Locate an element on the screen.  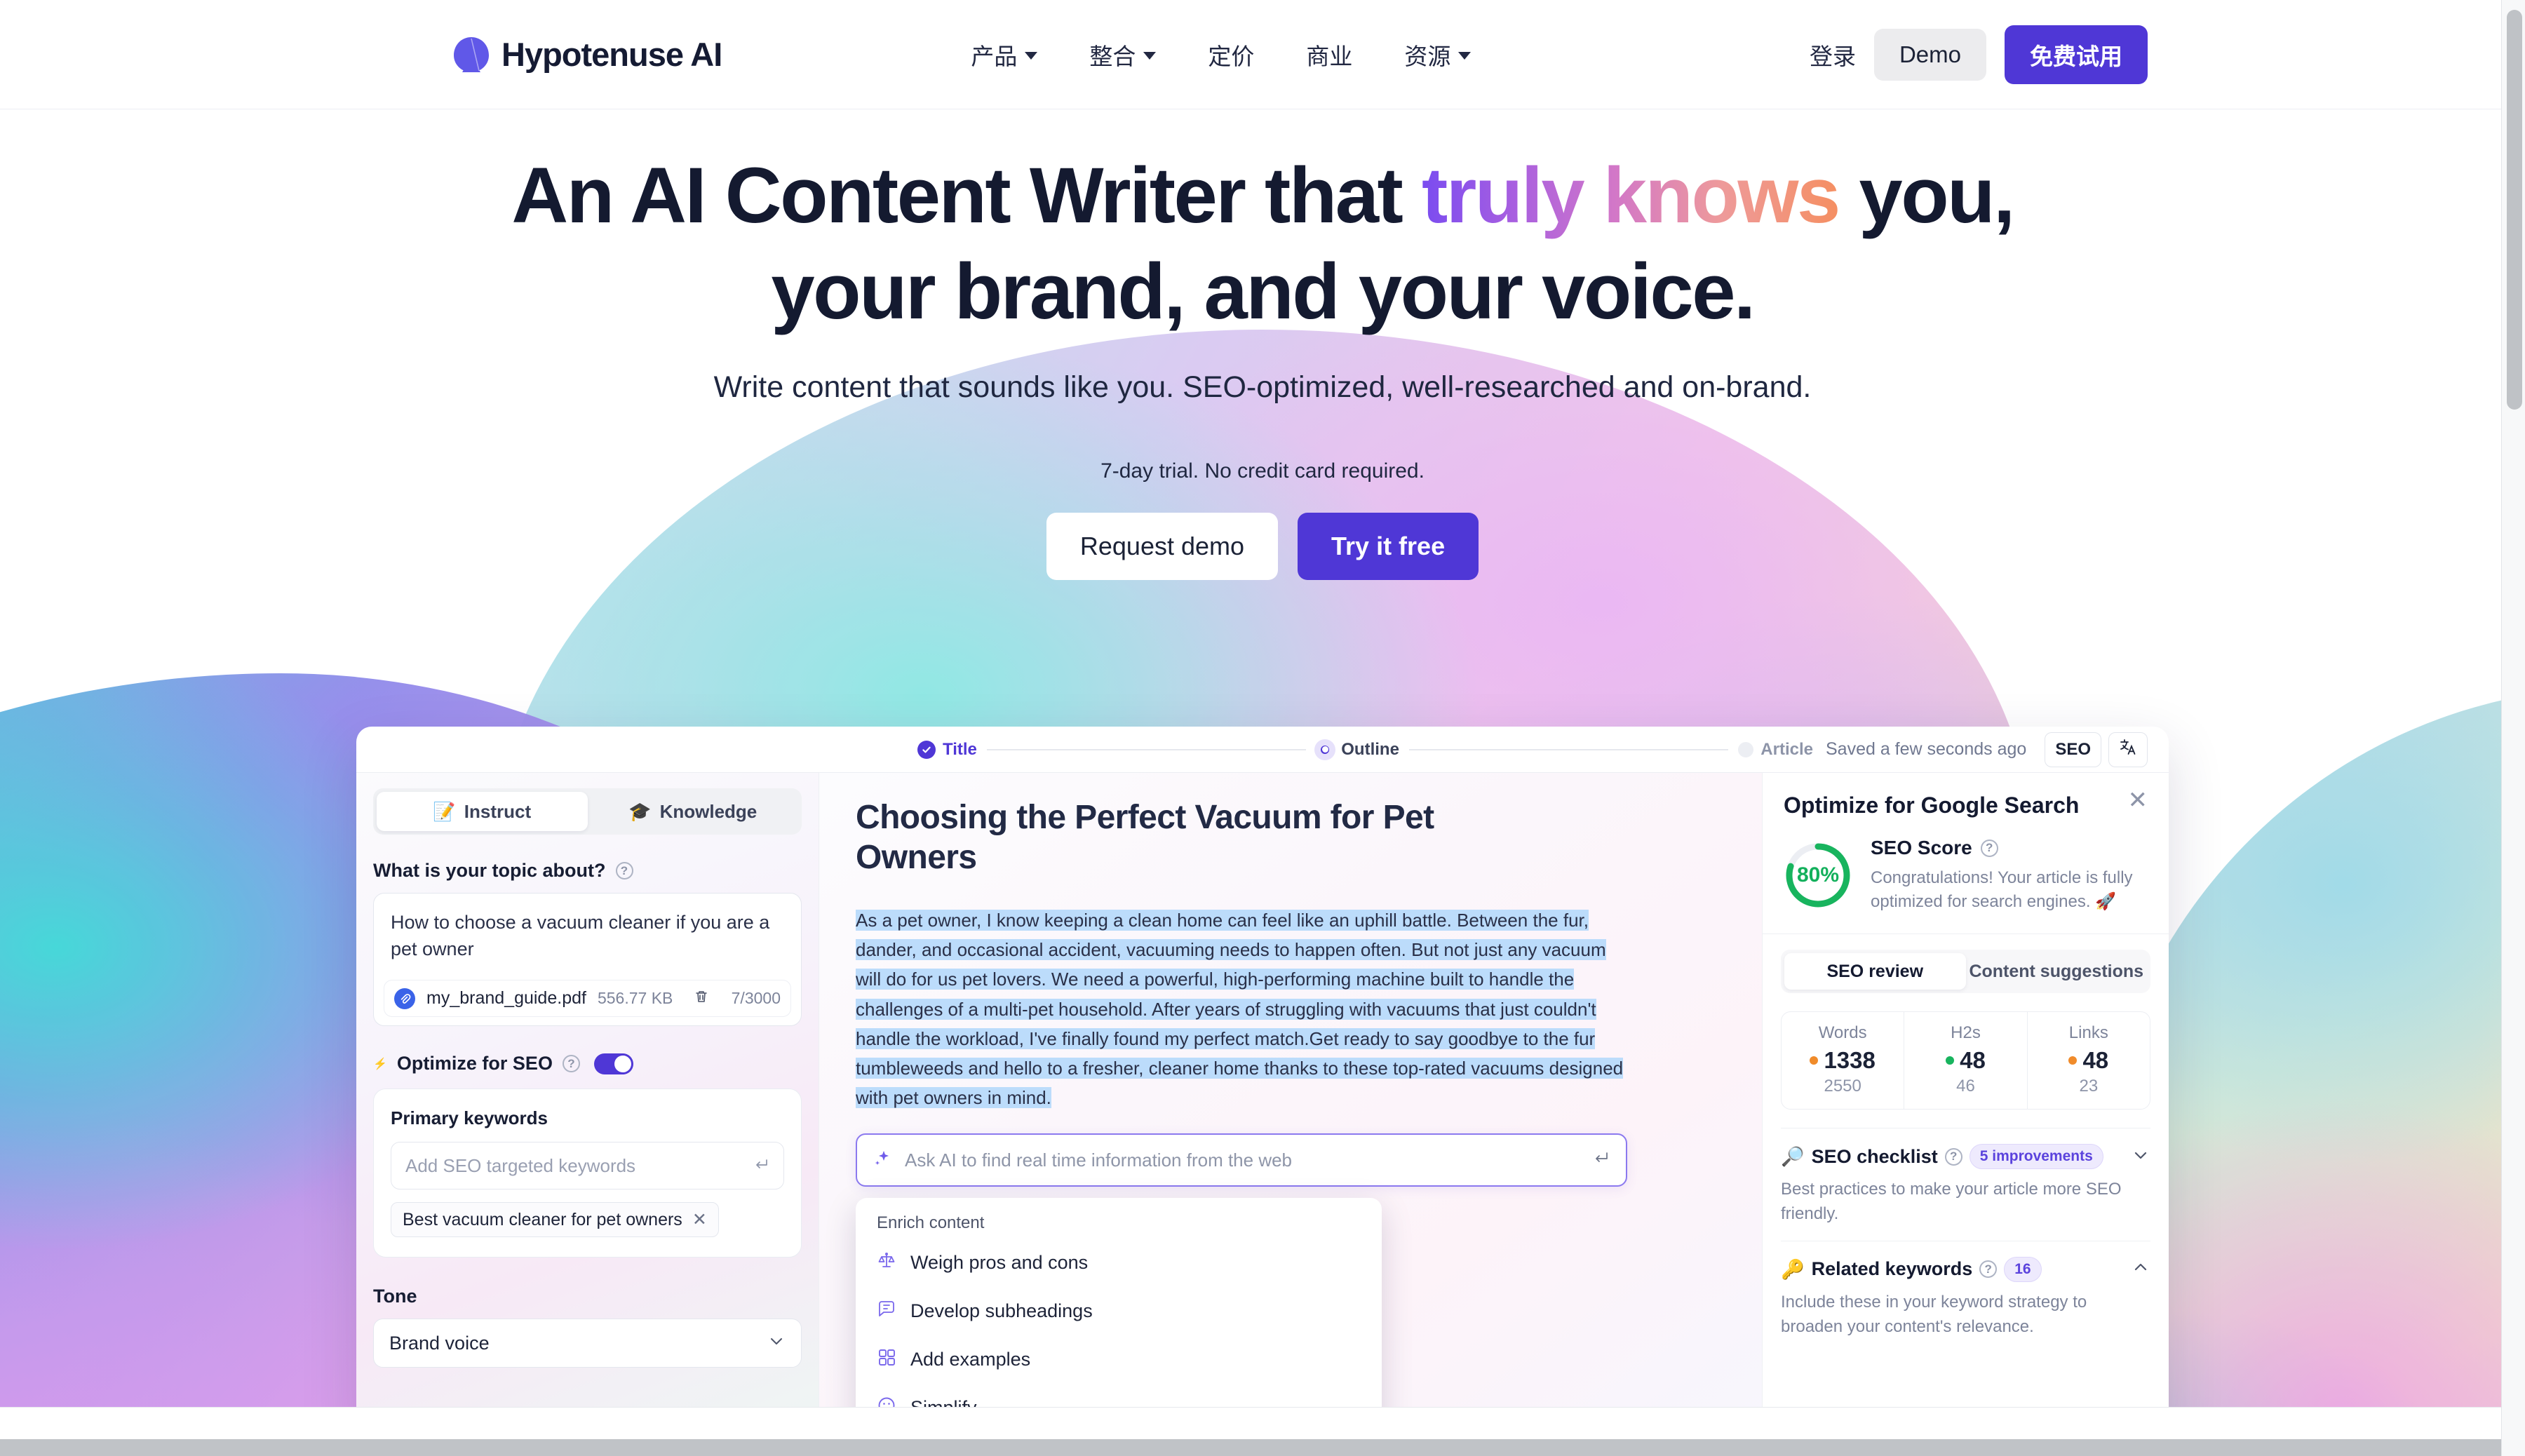
instruct-knowledge-tabs: 📝 Instruct 🎓 Knowledge is located at coordinates (587, 811).